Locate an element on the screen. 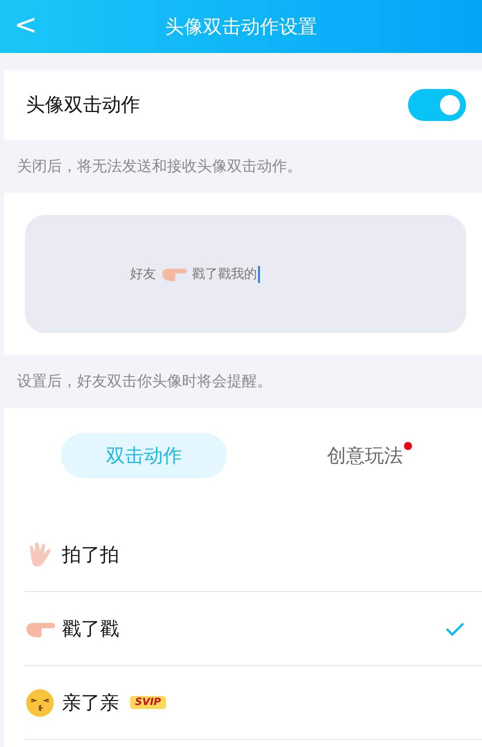 The width and height of the screenshot is (482, 747). hint-text: 设置后，好友双击你头像时将会提醒。 is located at coordinates (144, 381).